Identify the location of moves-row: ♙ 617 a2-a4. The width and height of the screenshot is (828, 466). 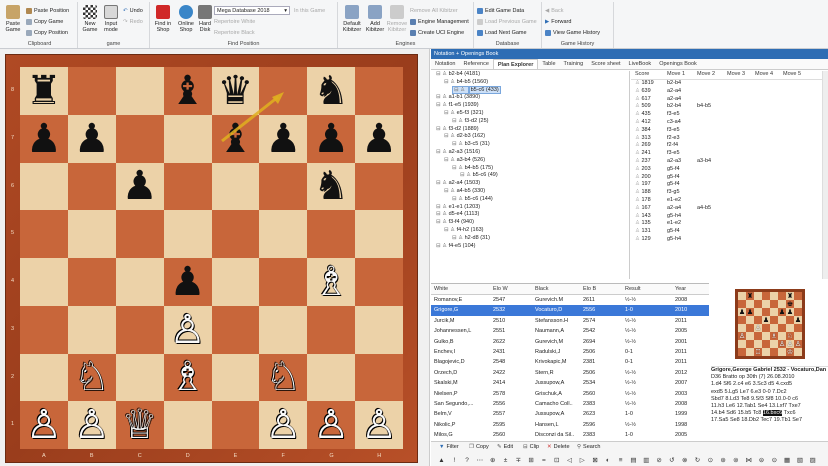
(729, 100).